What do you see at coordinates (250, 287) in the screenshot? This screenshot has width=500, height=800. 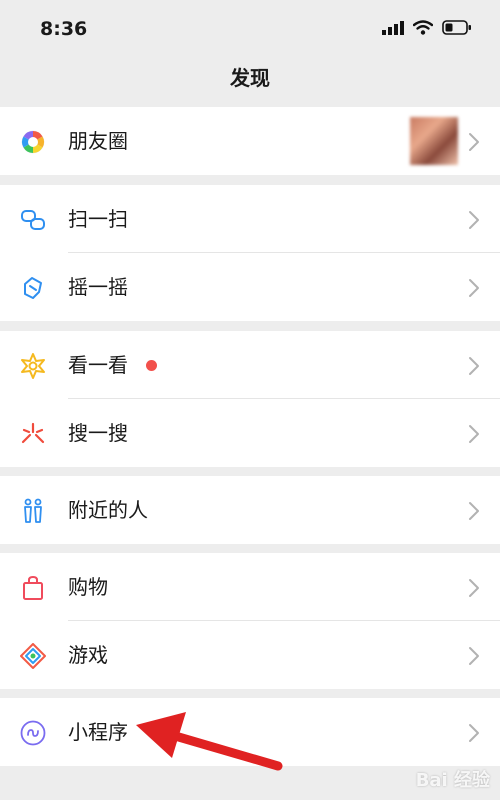 I see `menu-item-shake: 摇一摇` at bounding box center [250, 287].